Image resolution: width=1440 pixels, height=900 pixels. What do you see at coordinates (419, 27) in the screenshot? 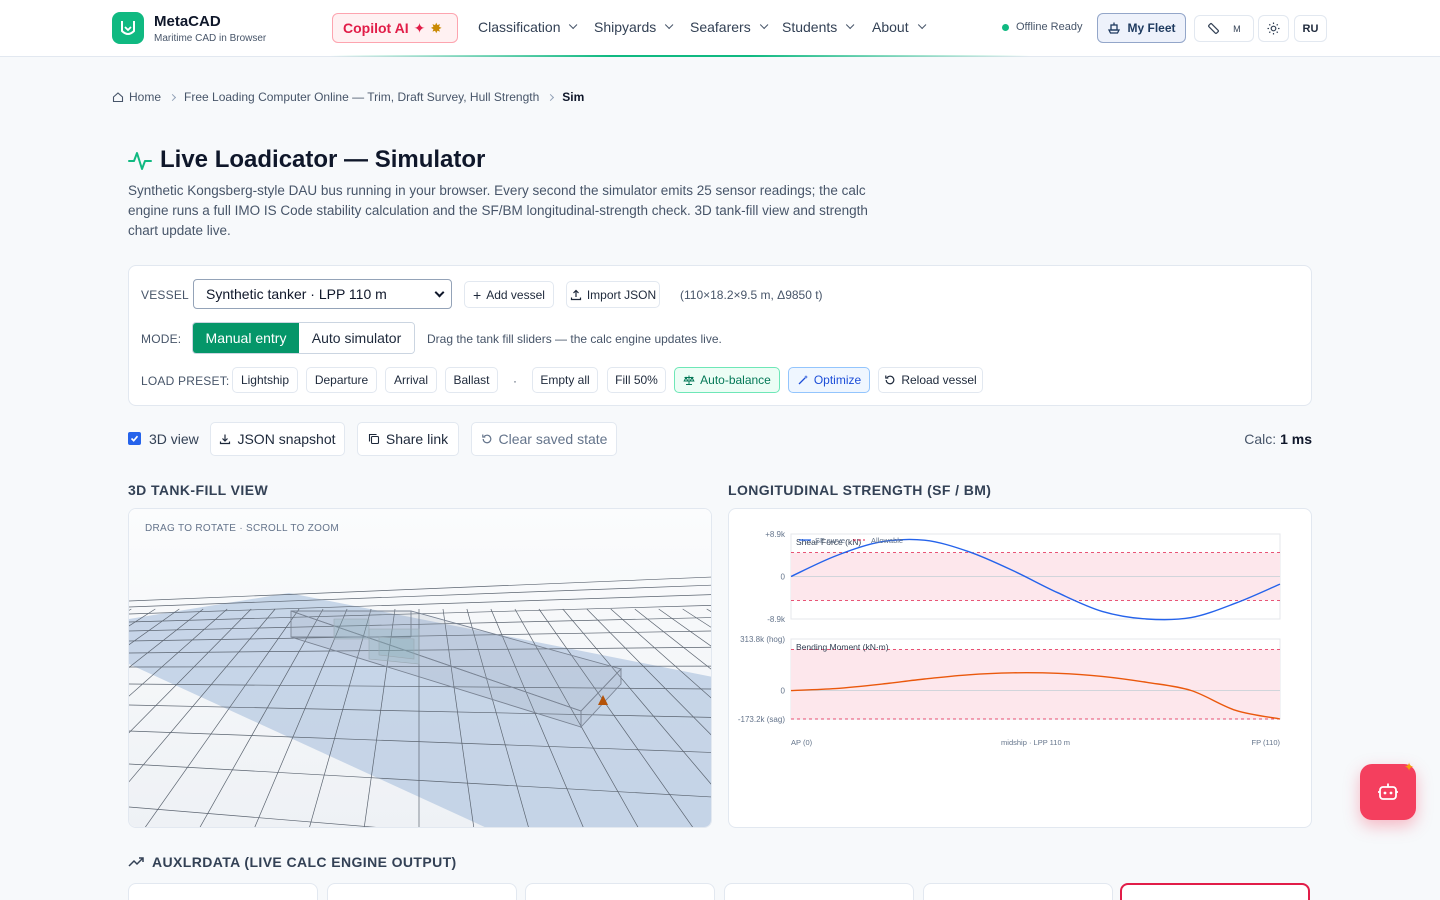
I see `sparkle-icon: ✦` at bounding box center [419, 27].